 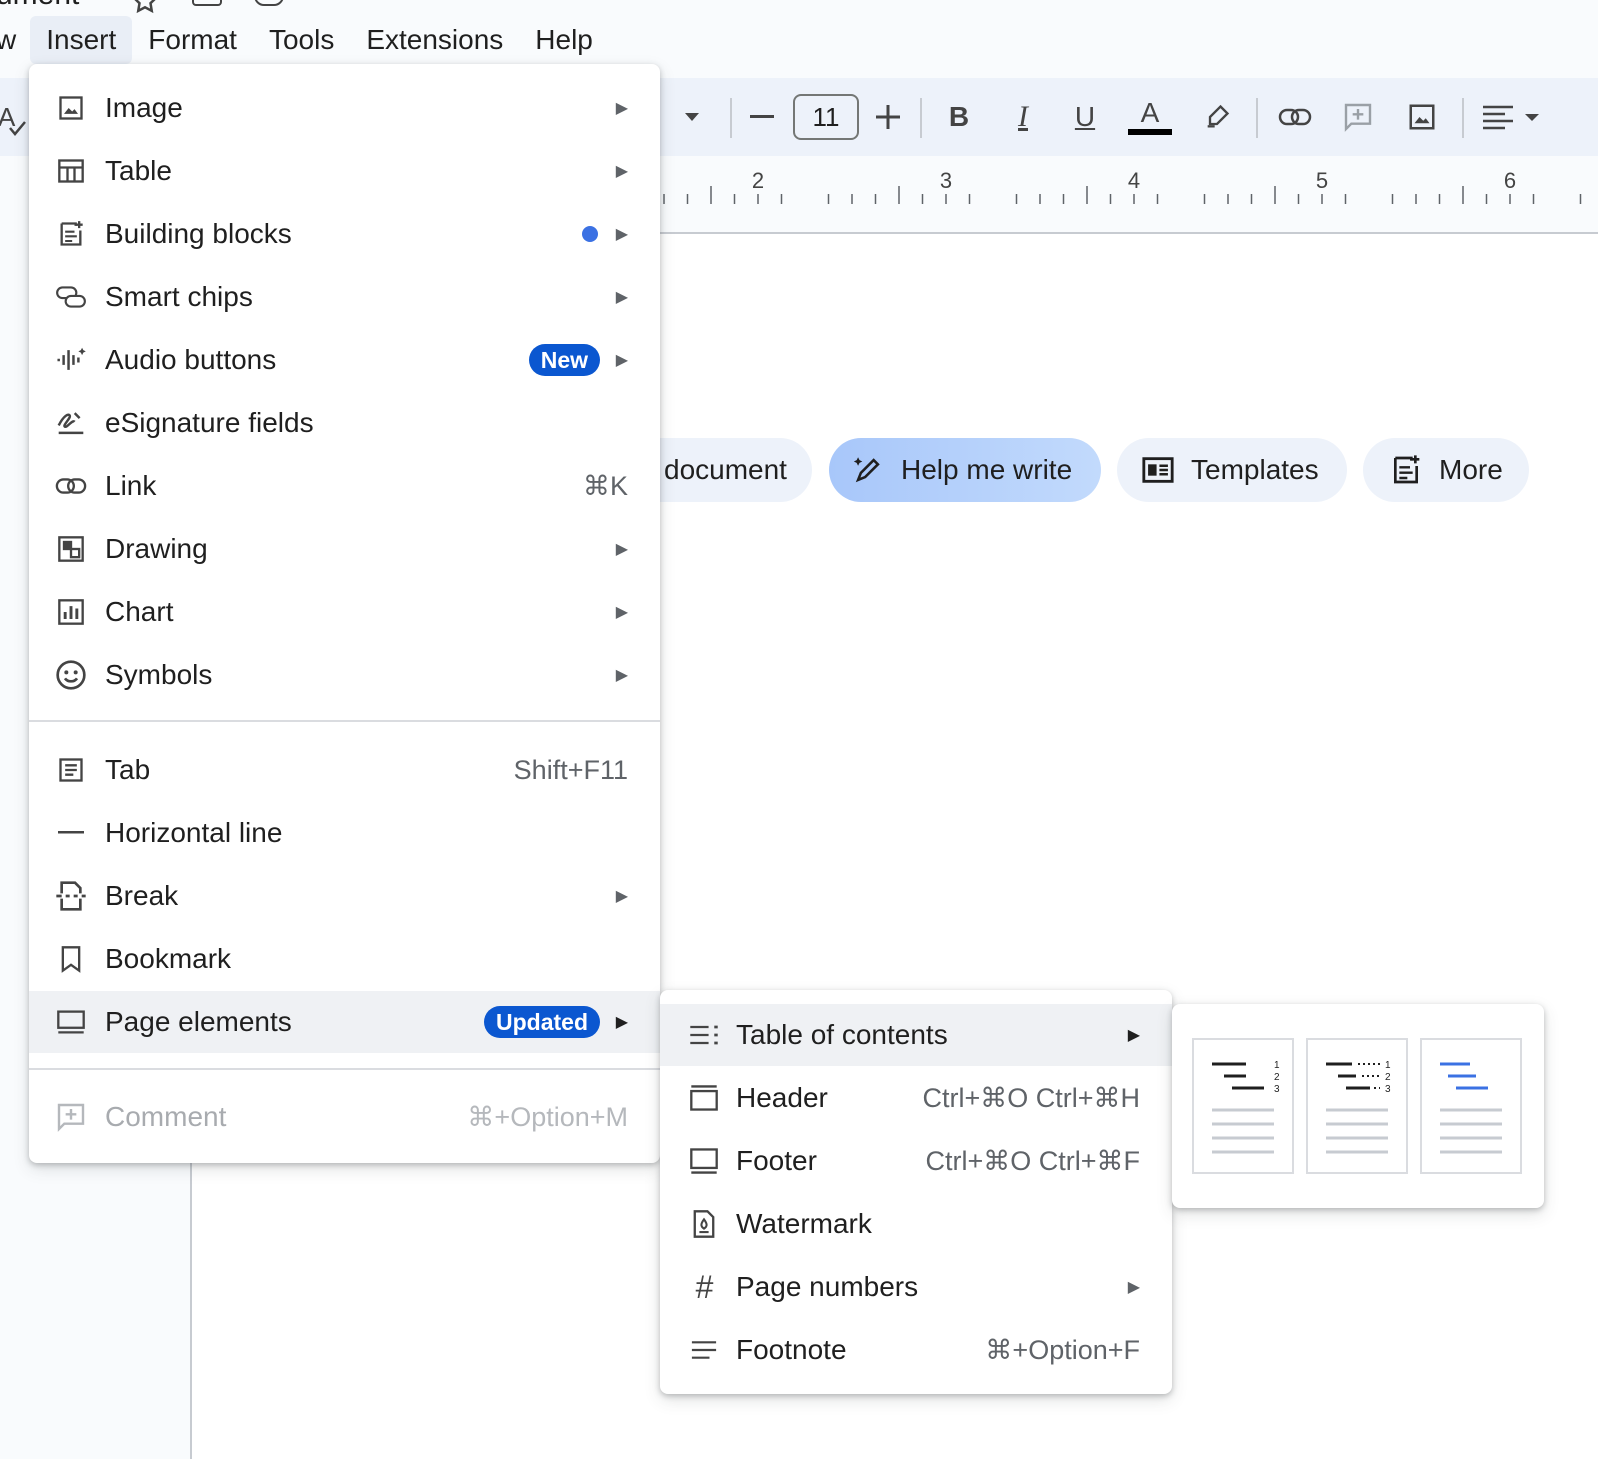 I want to click on toc-option-dotted: 1 2 3, so click(x=1357, y=1106).